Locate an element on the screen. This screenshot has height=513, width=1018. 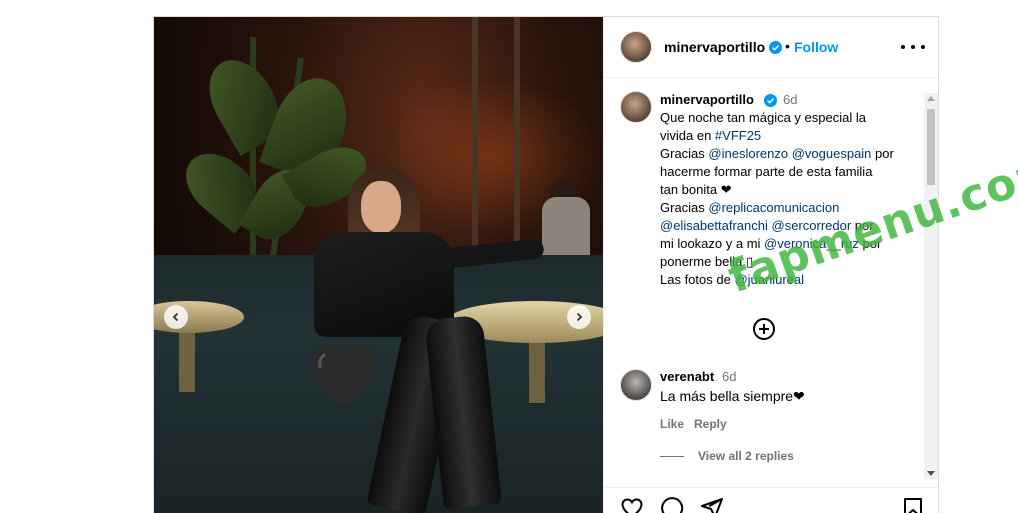
caption-segment: Las fotos de is located at coordinates (697, 279).